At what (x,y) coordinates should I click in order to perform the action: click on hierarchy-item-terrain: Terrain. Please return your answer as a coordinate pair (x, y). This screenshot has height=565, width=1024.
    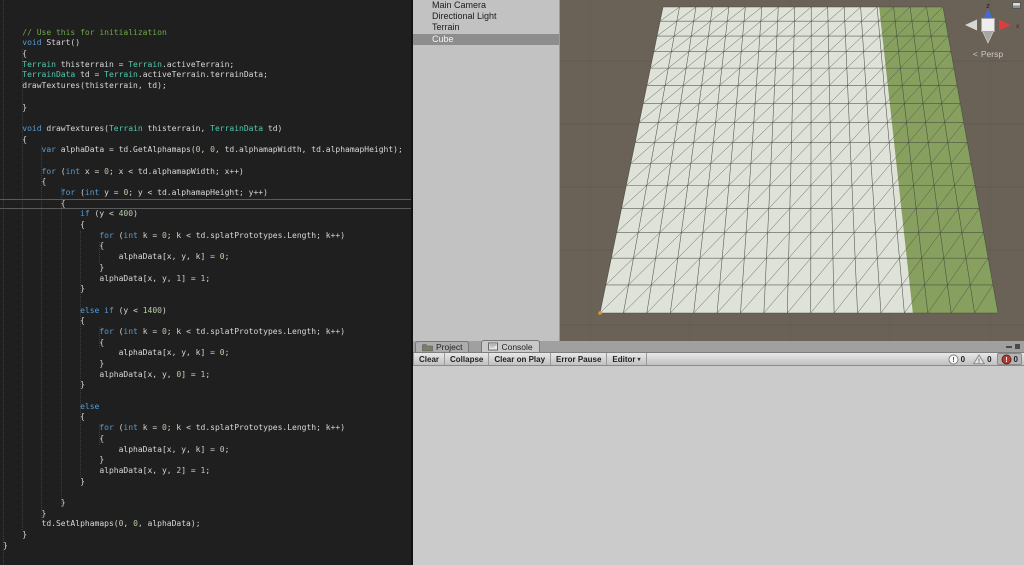
    Looking at the image, I should click on (486, 27).